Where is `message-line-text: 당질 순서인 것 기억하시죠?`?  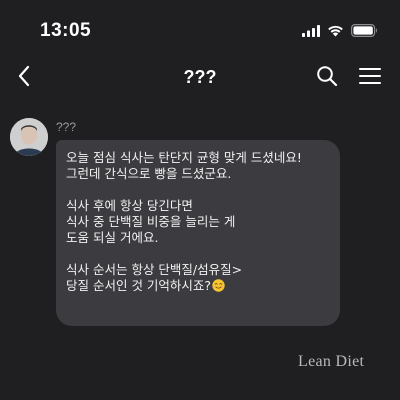 message-line-text: 당질 순서인 것 기억하시죠? is located at coordinates (139, 285).